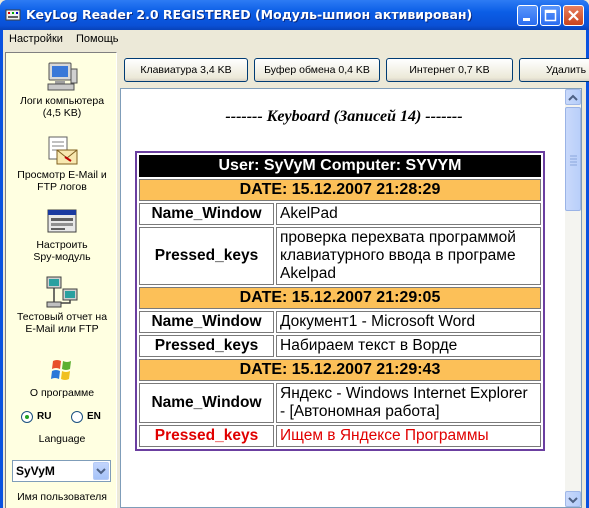 The height and width of the screenshot is (508, 589). I want to click on name-window-value: AkelPad, so click(408, 214).